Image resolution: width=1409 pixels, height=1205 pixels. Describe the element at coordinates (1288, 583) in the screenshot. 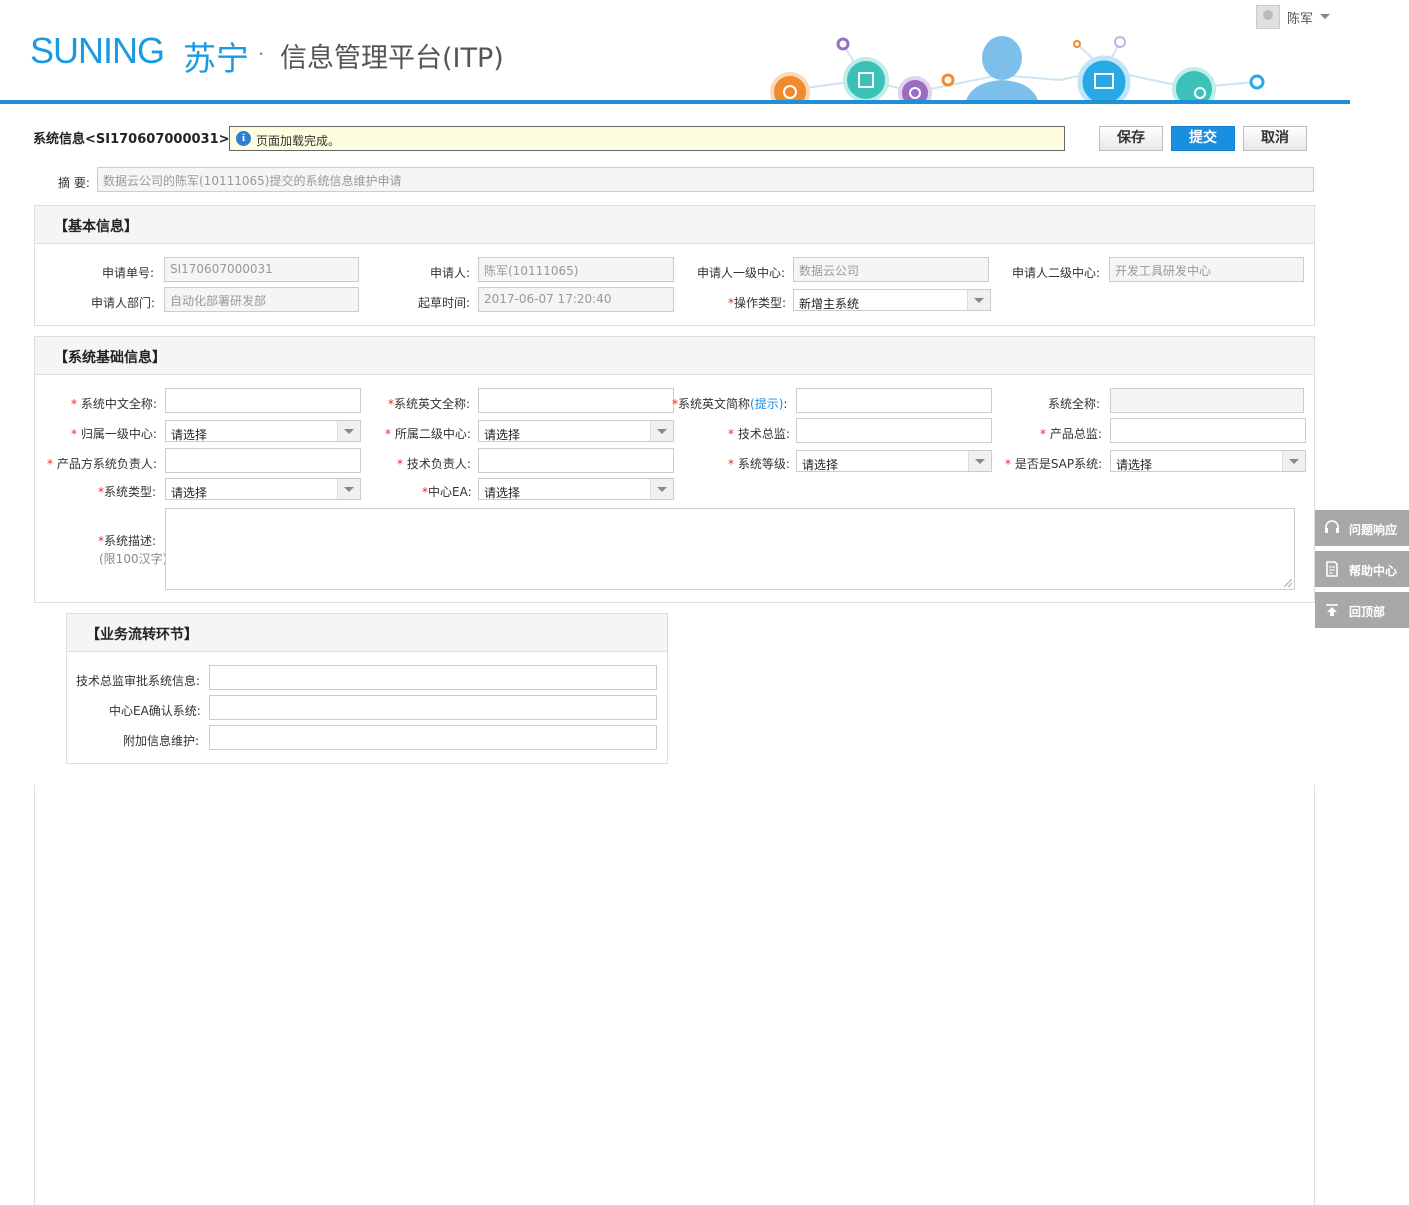

I see `resize-handle-icon` at that location.